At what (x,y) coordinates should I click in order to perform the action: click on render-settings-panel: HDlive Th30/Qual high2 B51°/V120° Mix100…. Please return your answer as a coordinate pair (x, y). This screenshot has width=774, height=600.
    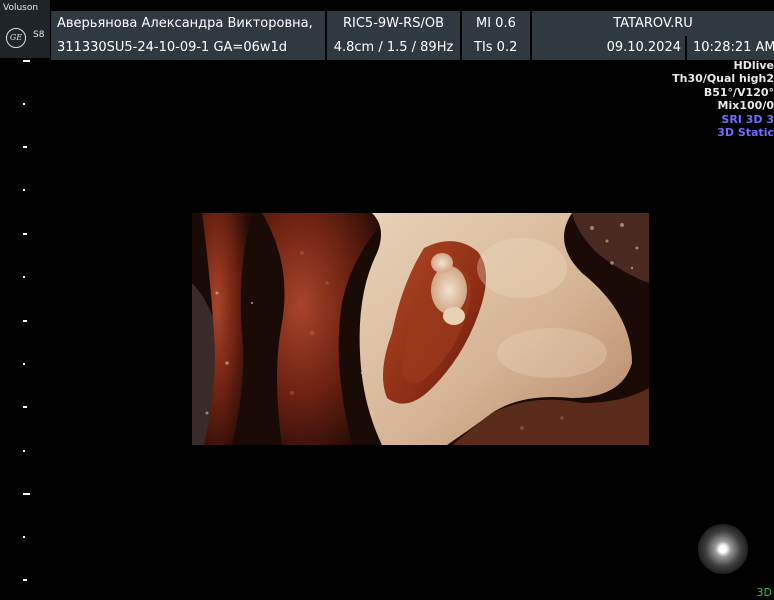
    Looking at the image, I should click on (723, 99).